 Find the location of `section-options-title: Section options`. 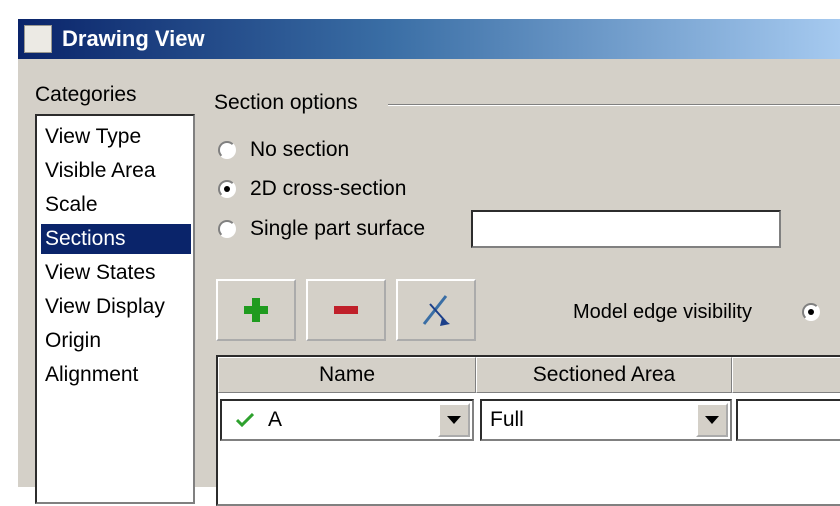

section-options-title: Section options is located at coordinates (289, 103).